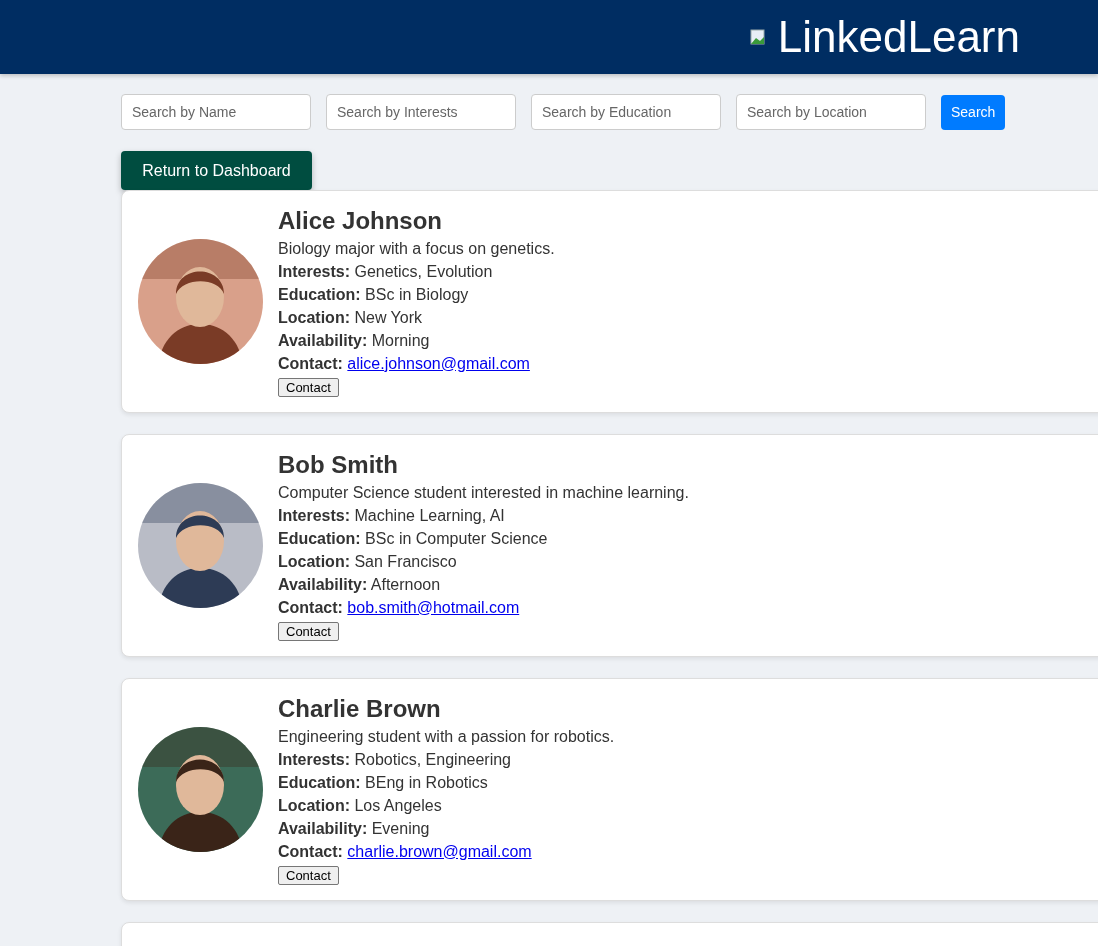 The width and height of the screenshot is (1098, 946). What do you see at coordinates (421, 112) in the screenshot?
I see `search-field: Search by Interests` at bounding box center [421, 112].